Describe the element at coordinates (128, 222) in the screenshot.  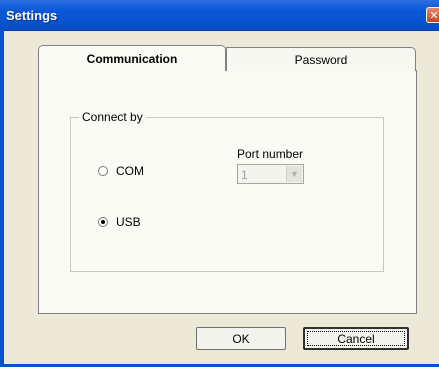
I see `usb-radio-label: USB` at that location.